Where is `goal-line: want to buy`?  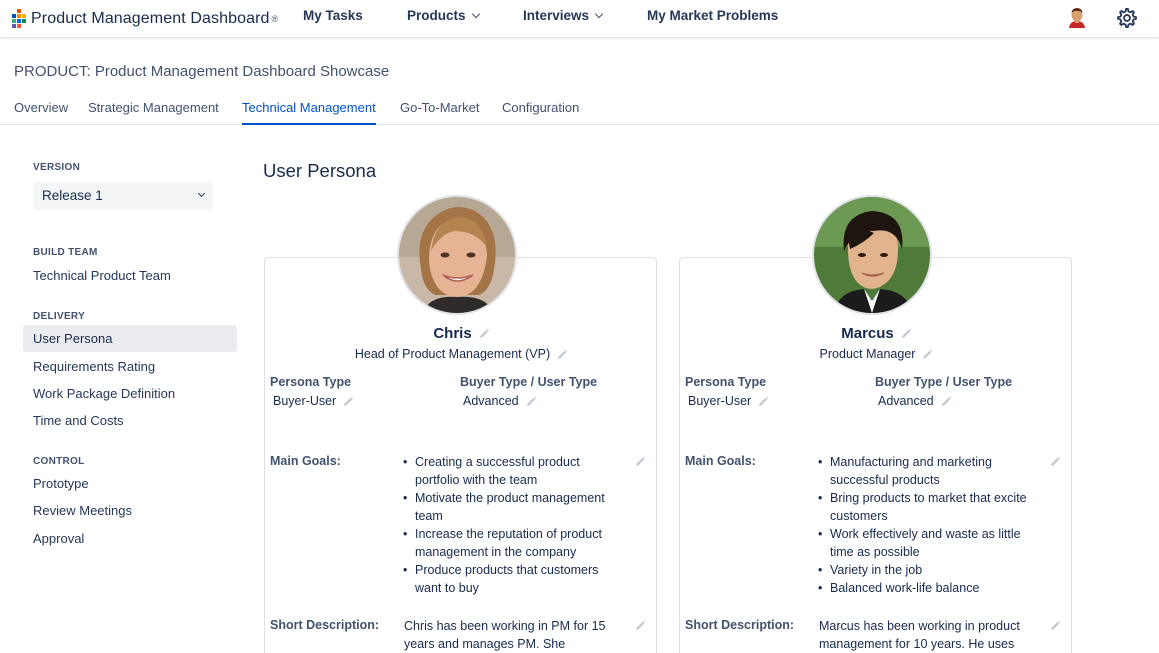 goal-line: want to buy is located at coordinates (447, 588).